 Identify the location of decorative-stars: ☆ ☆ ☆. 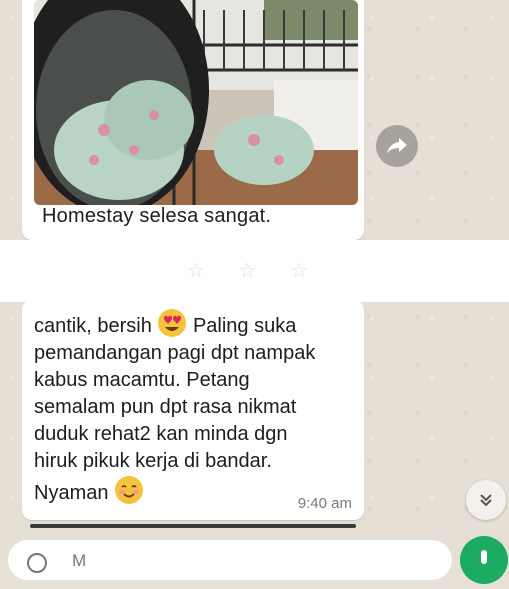
(254, 271).